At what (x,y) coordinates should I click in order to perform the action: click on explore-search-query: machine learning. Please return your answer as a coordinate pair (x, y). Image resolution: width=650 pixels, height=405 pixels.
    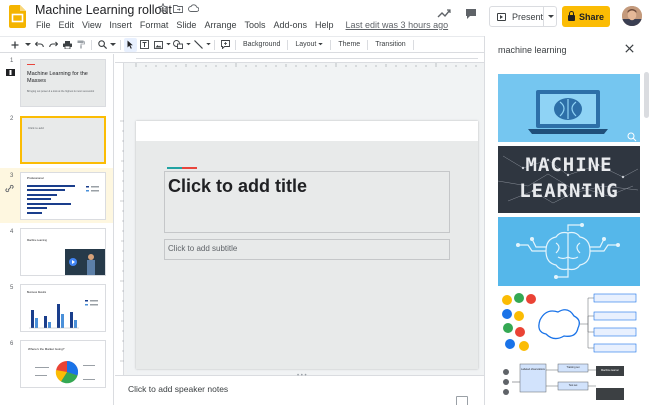
    Looking at the image, I should click on (532, 50).